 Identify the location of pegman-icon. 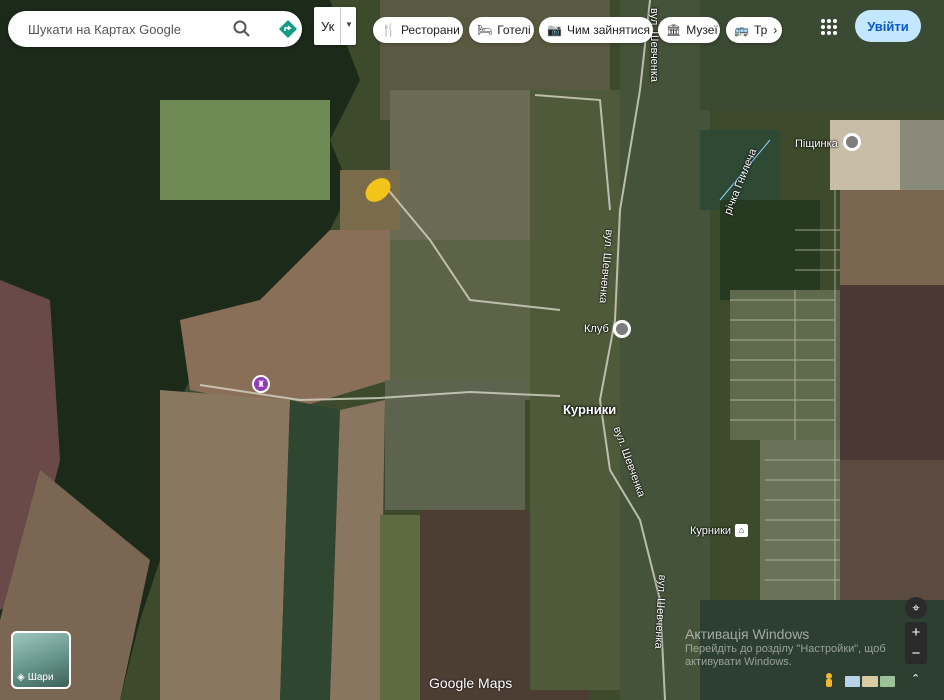
(829, 681).